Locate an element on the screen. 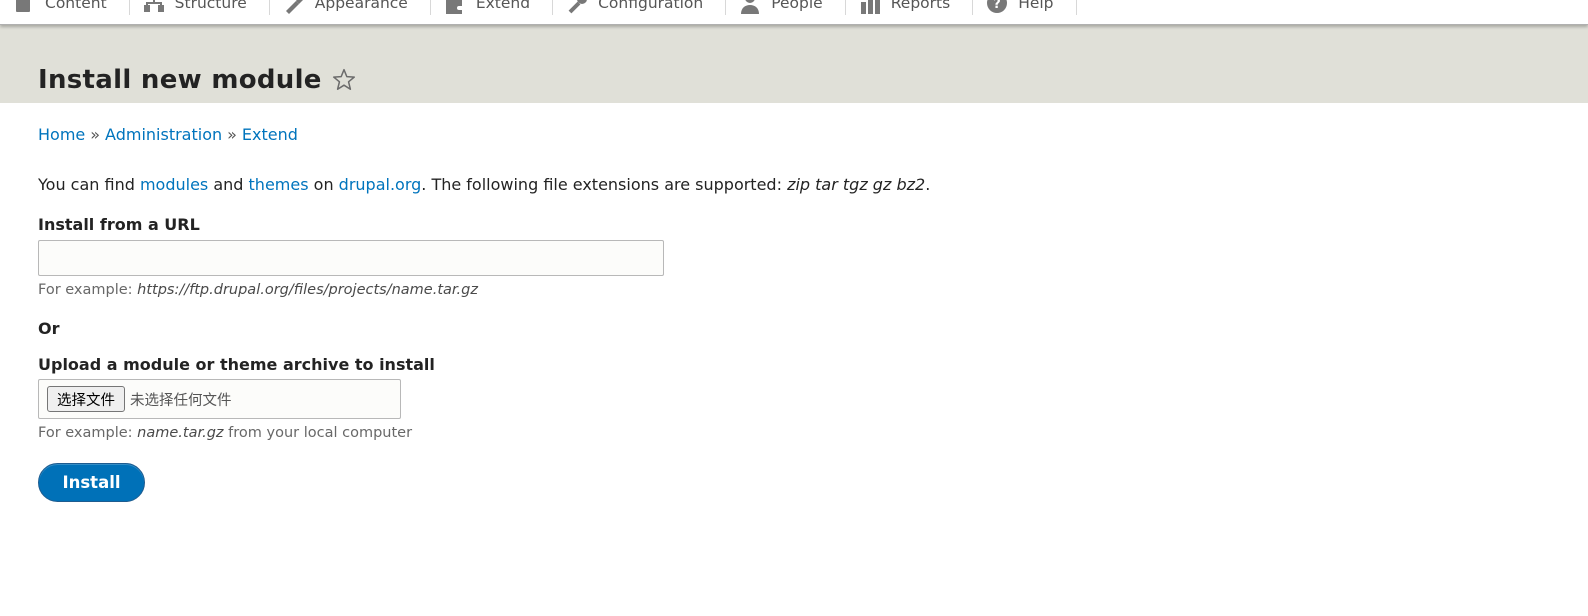  breadcrumb-administration: Administration is located at coordinates (163, 134).